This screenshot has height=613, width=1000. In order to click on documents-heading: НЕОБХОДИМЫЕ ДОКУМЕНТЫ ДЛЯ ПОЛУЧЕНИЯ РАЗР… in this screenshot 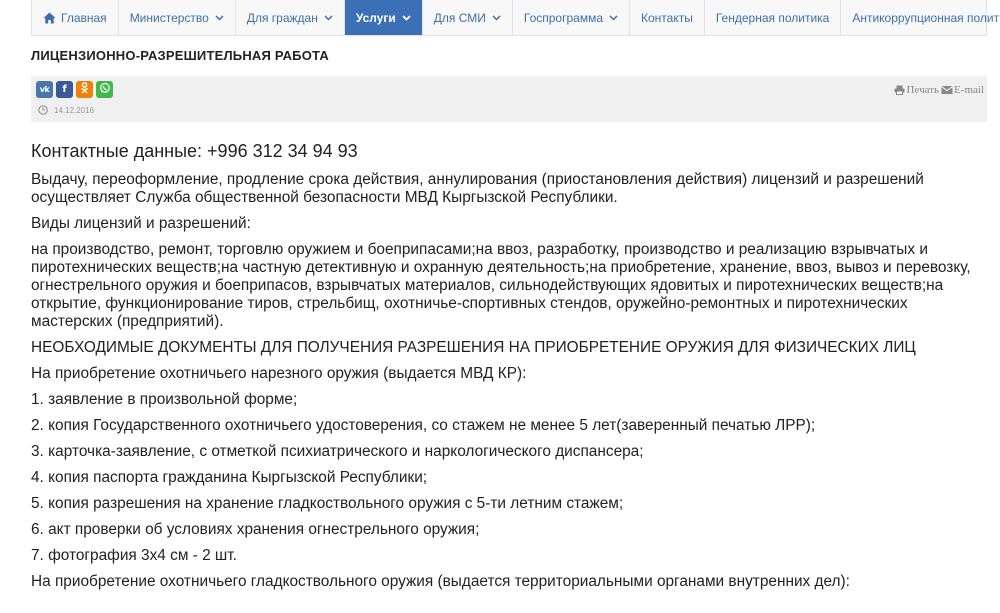, I will do `click(473, 347)`.